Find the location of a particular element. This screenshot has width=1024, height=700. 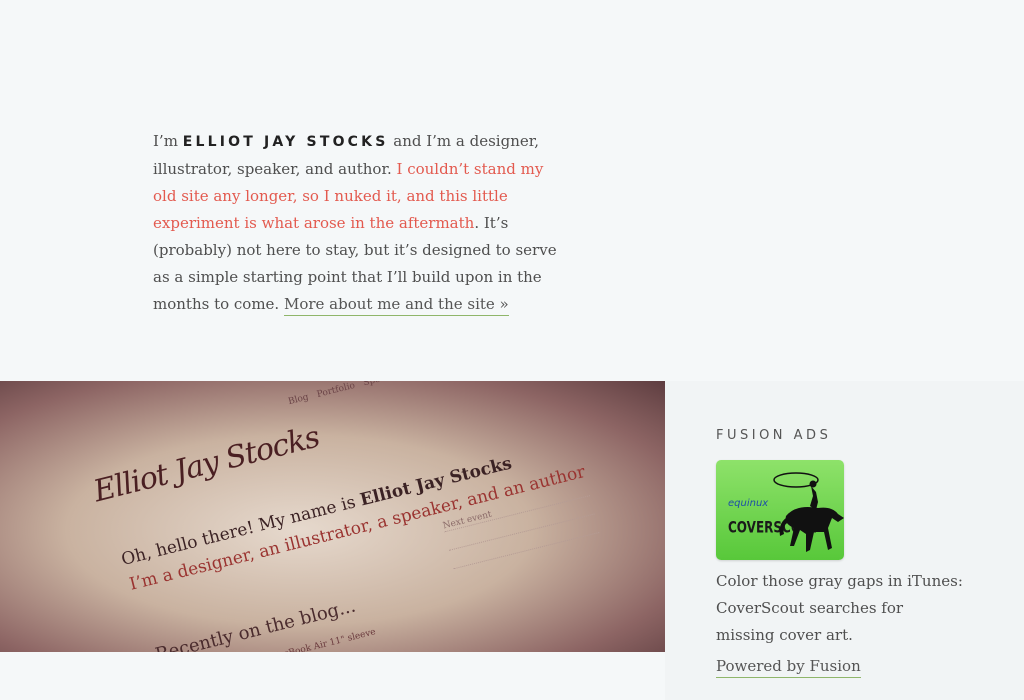

coverscout-ad-image: equinux COVERSCOUT is located at coordinates (780, 510).